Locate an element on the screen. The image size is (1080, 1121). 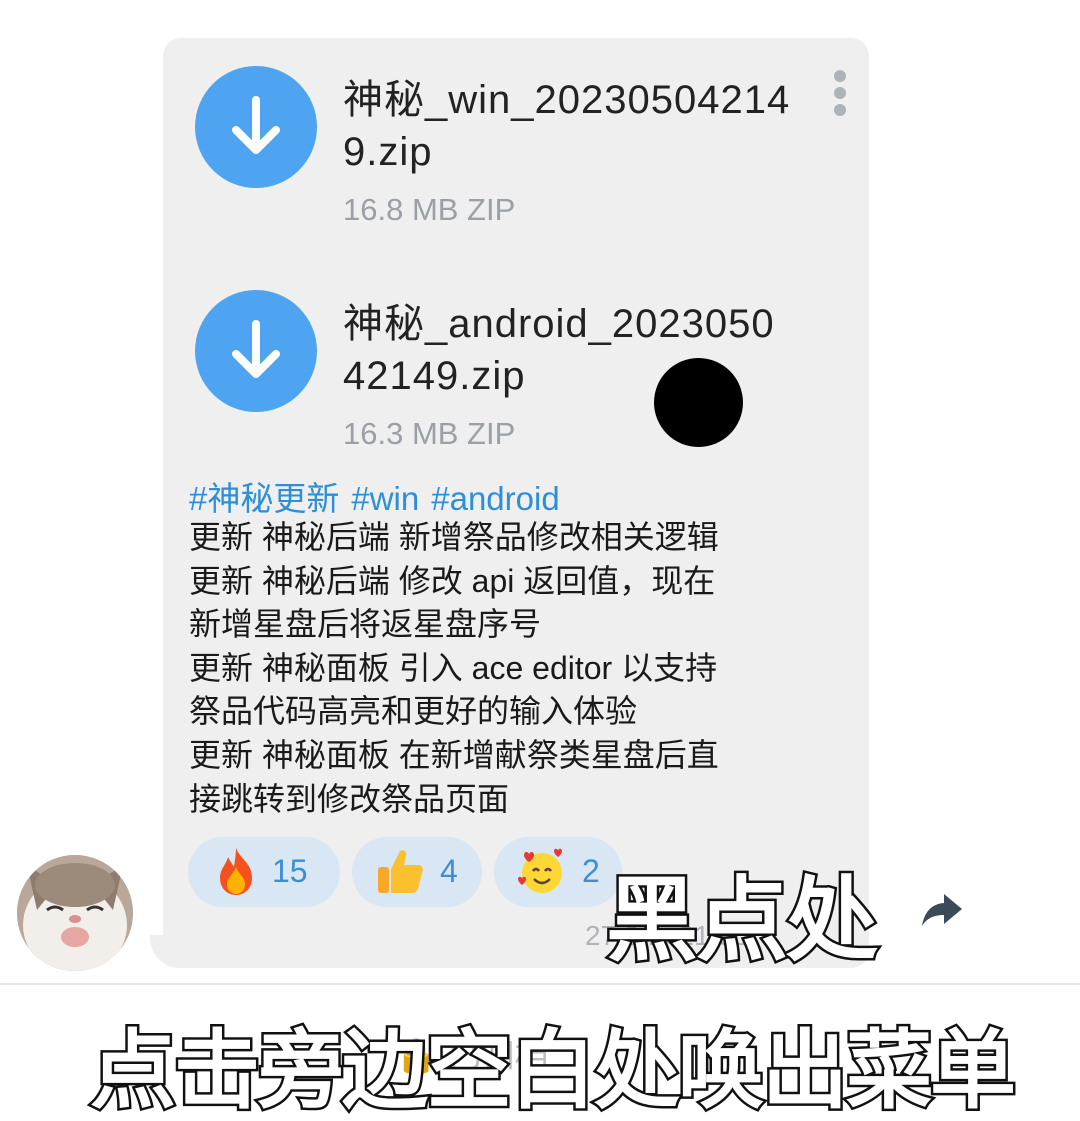
message-line: 祭品代码高亮和更好的输入体验 is located at coordinates (413, 711).